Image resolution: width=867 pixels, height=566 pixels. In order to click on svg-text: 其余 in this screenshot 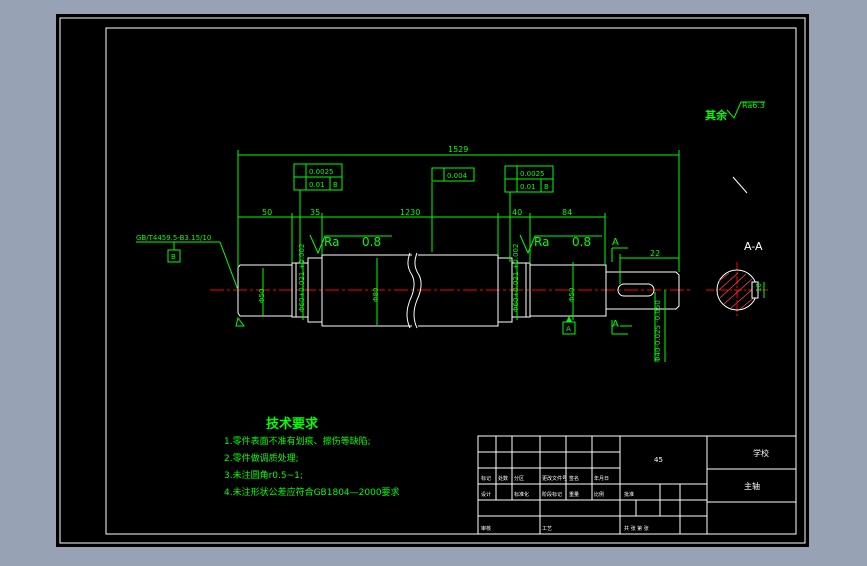, I will do `click(716, 115)`.